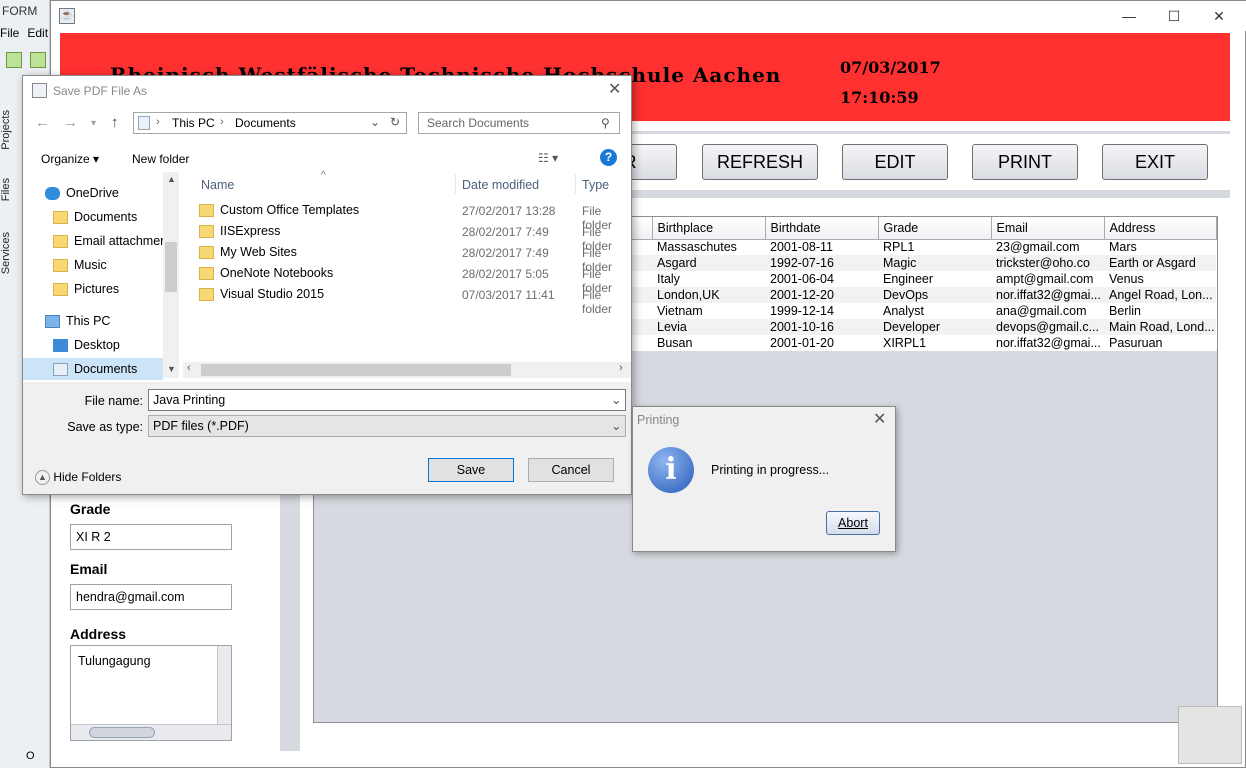  Describe the element at coordinates (621, 368) in the screenshot. I see `scroll-right-icon: ›` at that location.